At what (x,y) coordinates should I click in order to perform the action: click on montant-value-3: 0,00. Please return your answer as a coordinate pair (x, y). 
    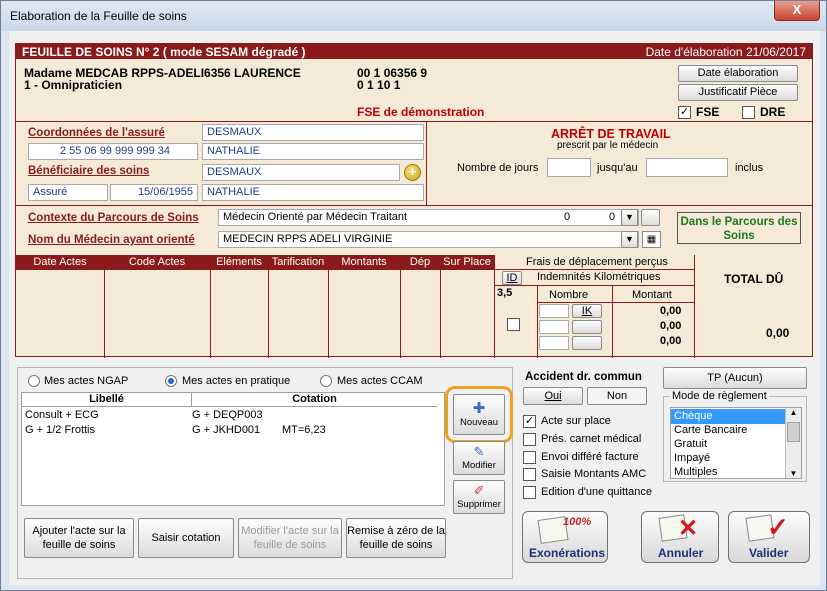
    Looking at the image, I should click on (671, 341).